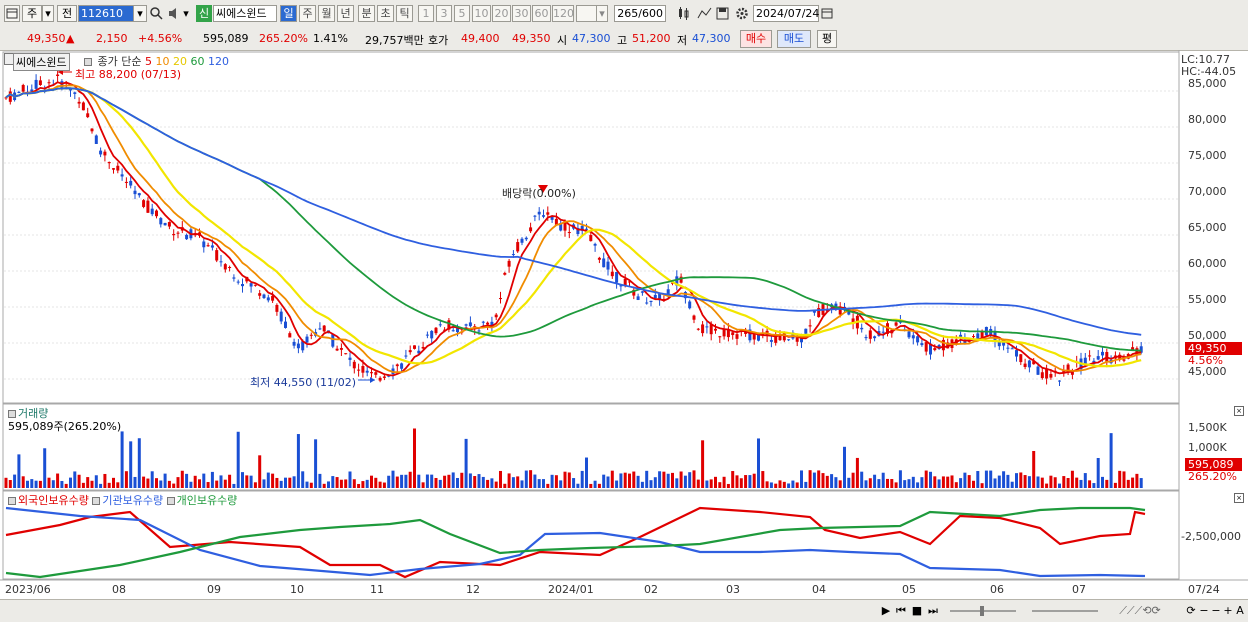 This screenshot has width=1248, height=622. What do you see at coordinates (1204, 610) in the screenshot?
I see `zoom-out-icon: −` at bounding box center [1204, 610].